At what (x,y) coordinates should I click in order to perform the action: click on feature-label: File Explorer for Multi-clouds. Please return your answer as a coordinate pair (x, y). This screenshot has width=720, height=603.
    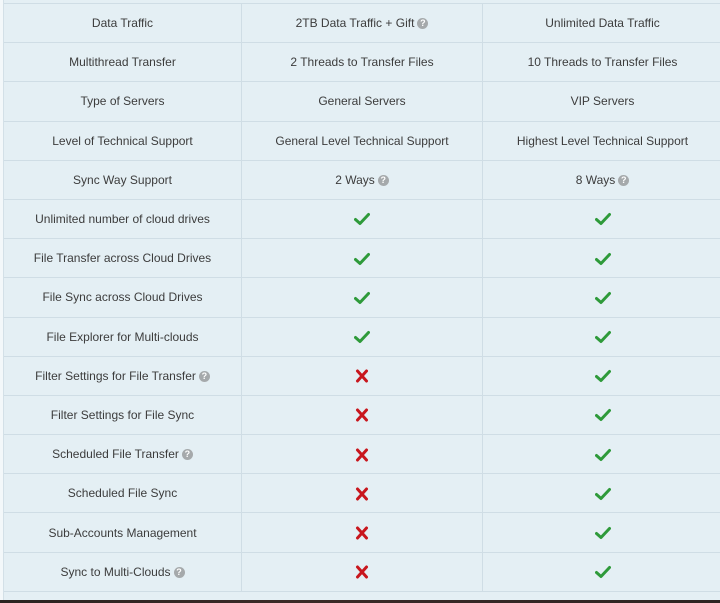
    Looking at the image, I should click on (122, 336).